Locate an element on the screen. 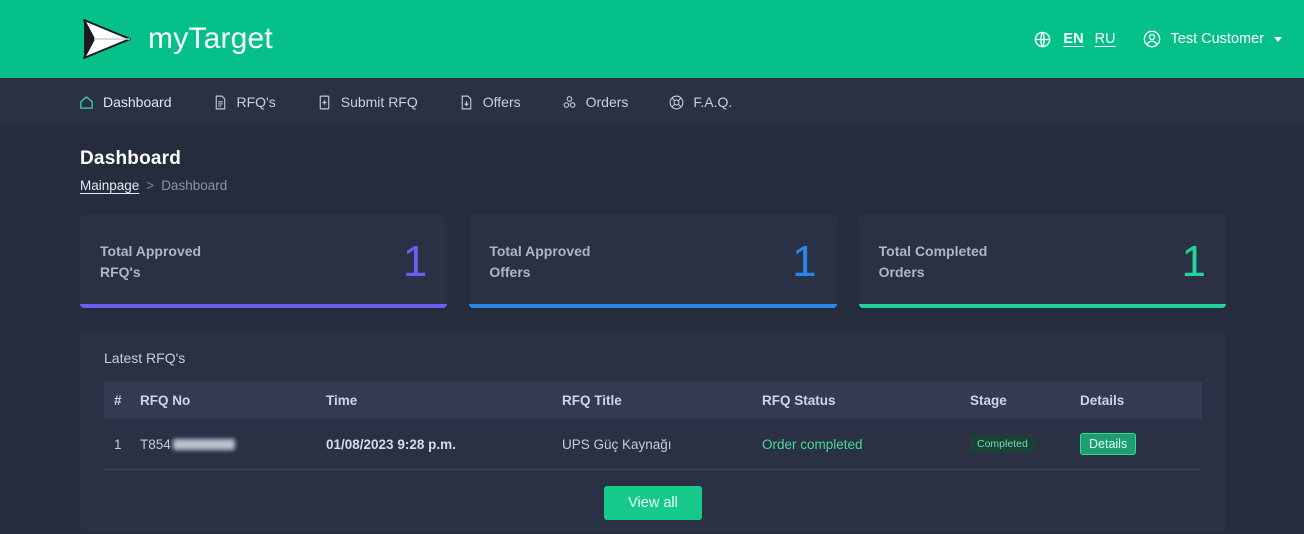 The height and width of the screenshot is (534, 1304). panel-title: Latest RFQ's is located at coordinates (145, 358).